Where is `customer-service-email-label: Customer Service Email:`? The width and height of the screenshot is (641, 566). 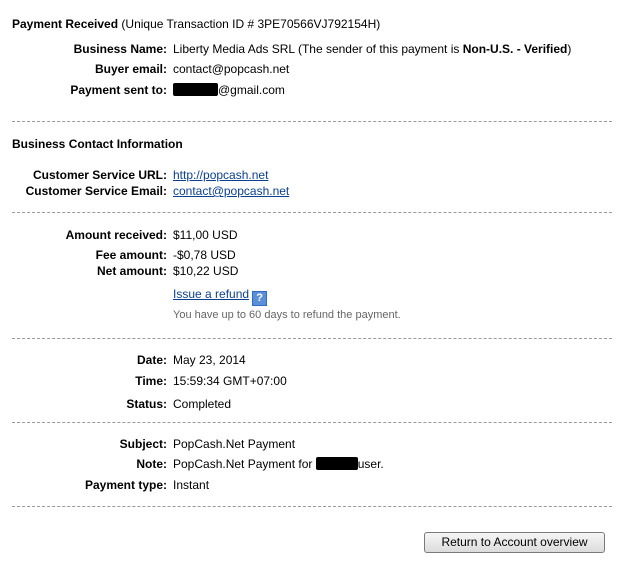 customer-service-email-label: Customer Service Email: is located at coordinates (96, 191).